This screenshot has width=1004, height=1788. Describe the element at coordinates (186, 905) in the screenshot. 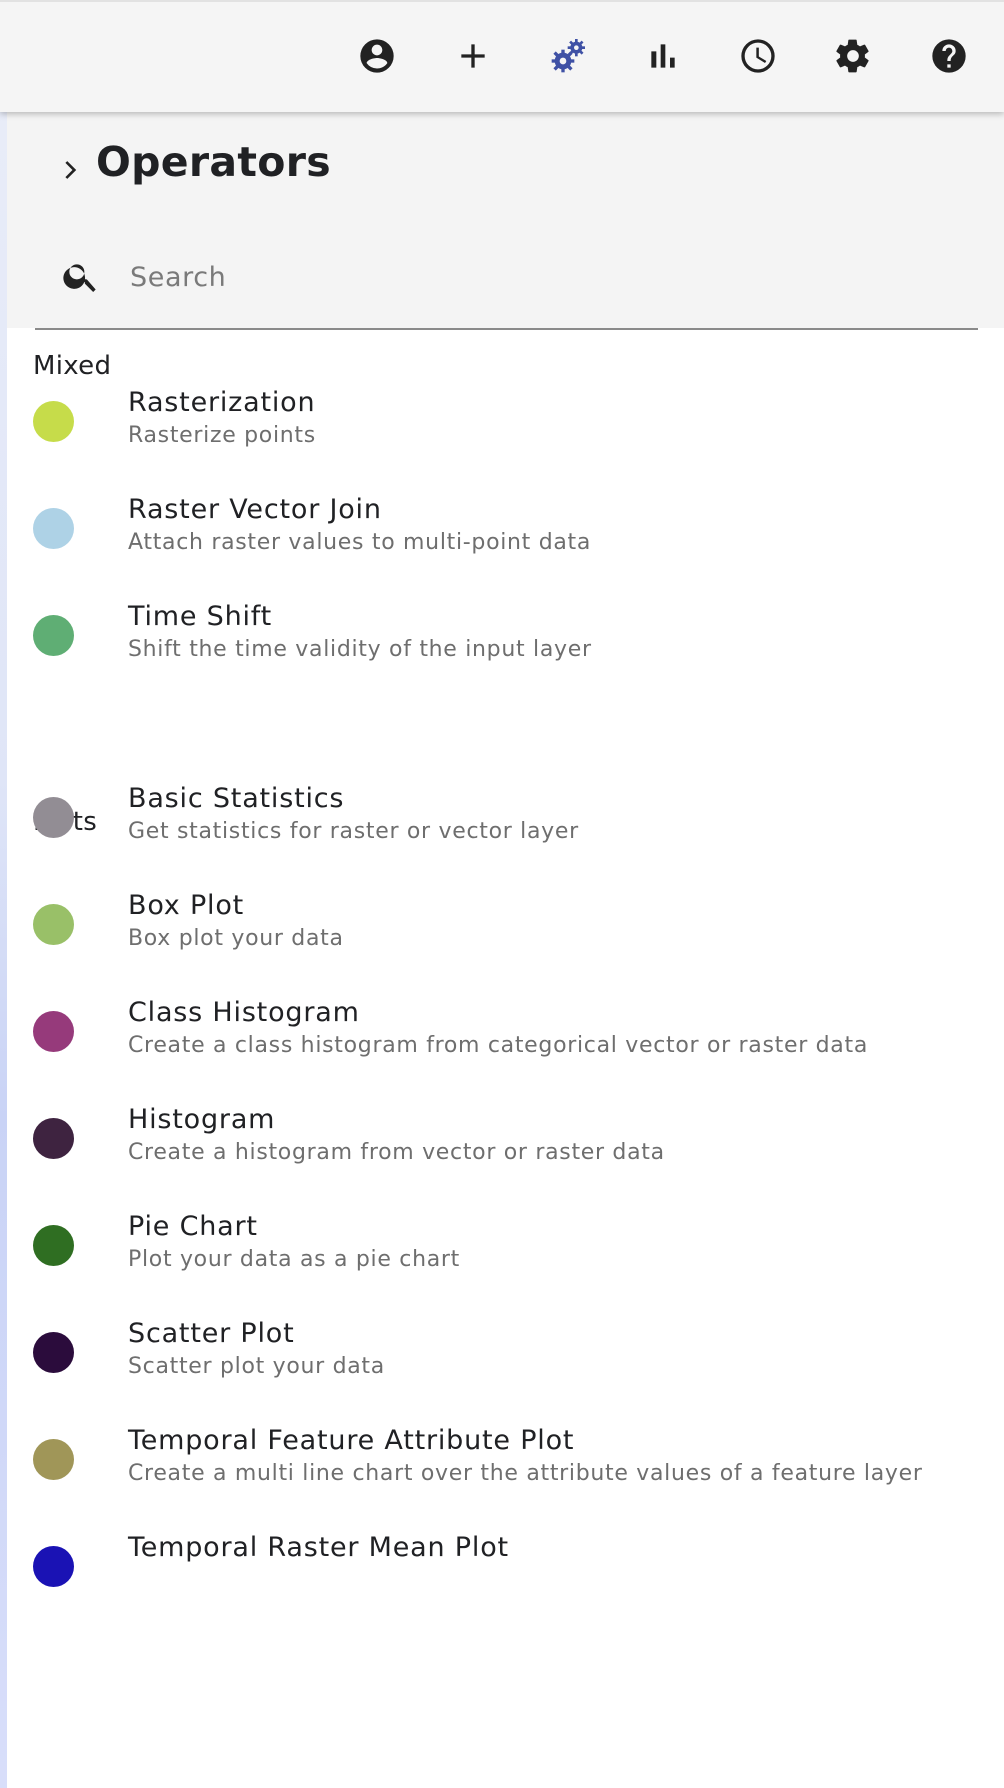

I see `operator-name: Box Plot` at that location.